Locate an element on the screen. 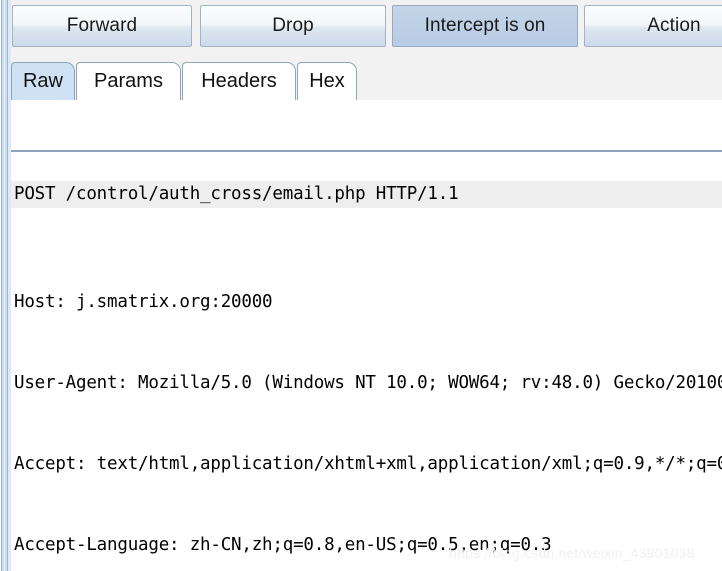  intercept-toolbar: Forward Drop Intercept is on Action is located at coordinates (361, 26).